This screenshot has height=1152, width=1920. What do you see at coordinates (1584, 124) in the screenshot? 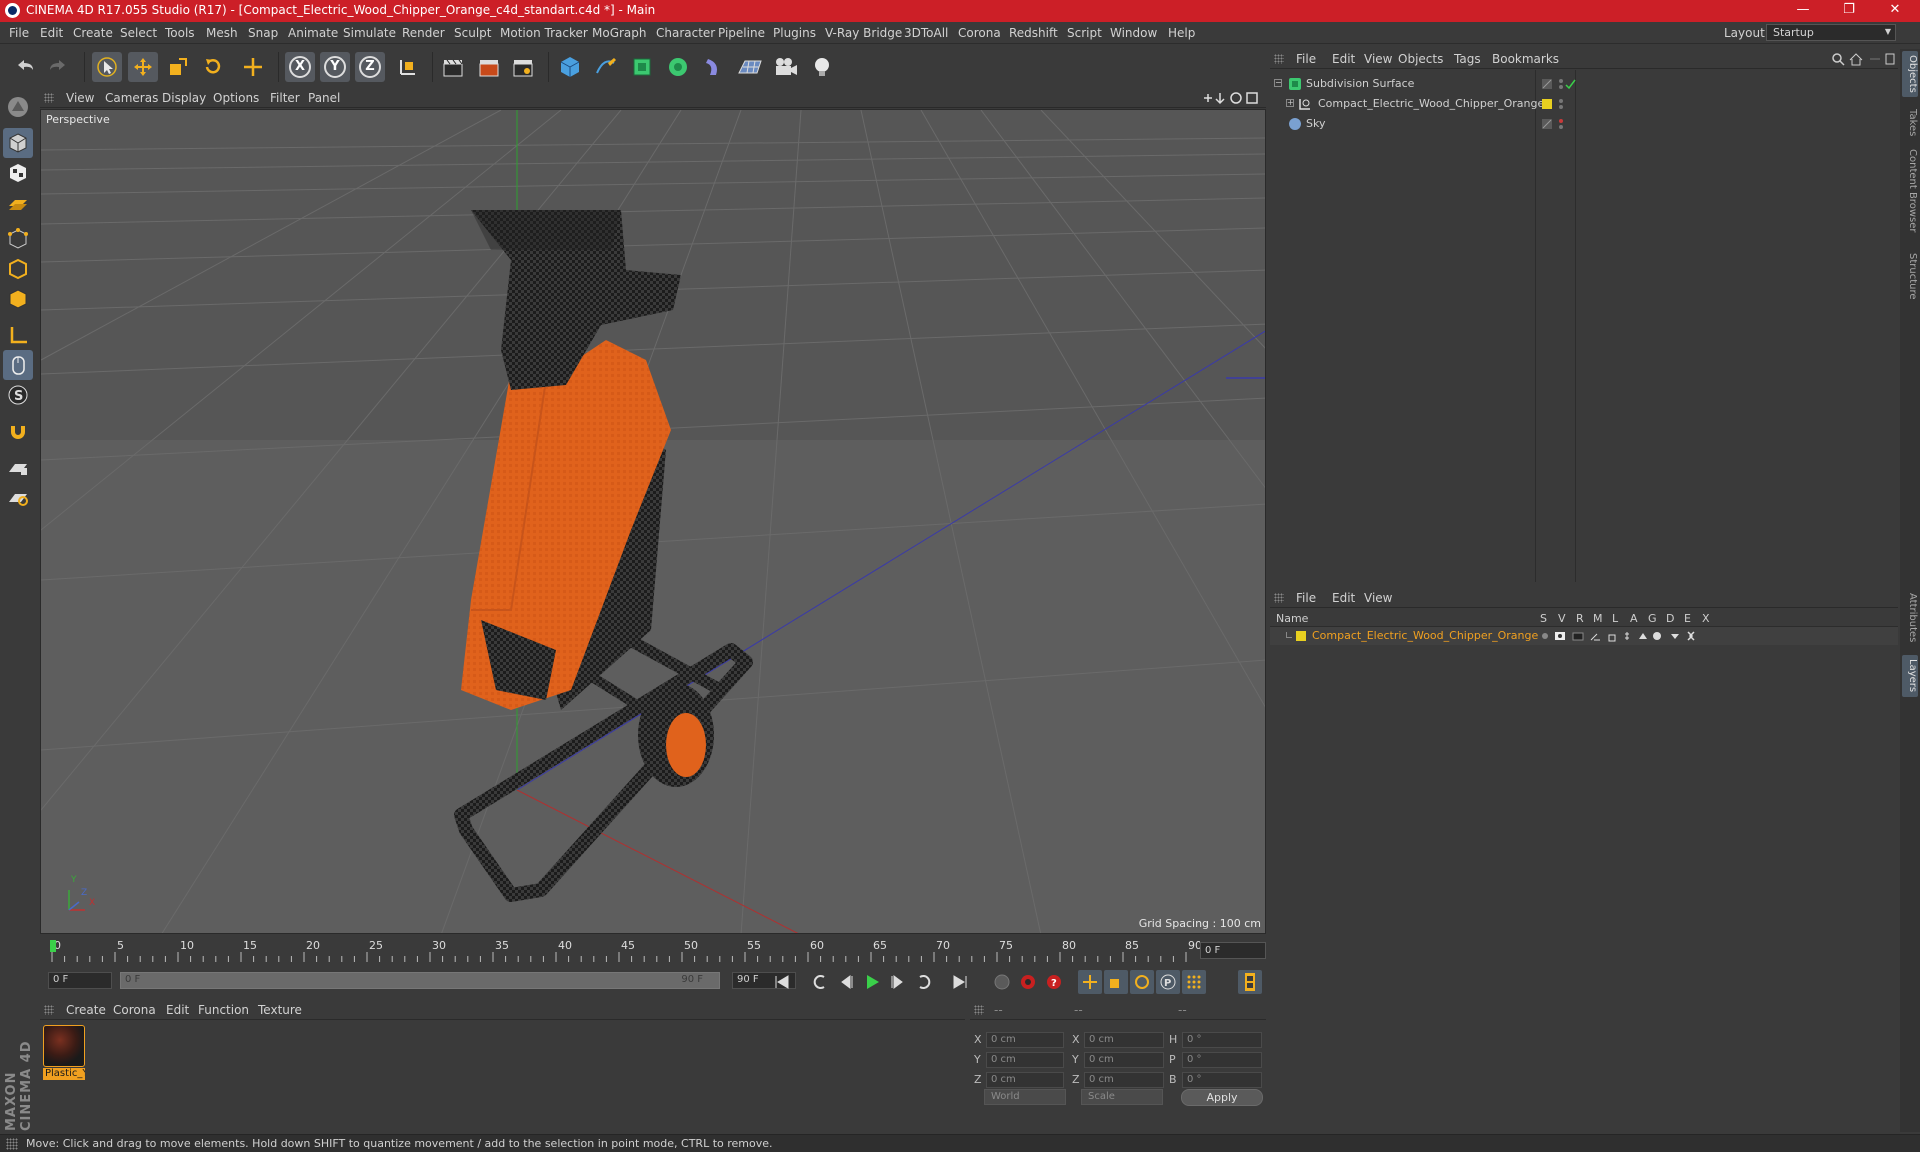
I see `object-row-sky: Sky` at bounding box center [1584, 124].